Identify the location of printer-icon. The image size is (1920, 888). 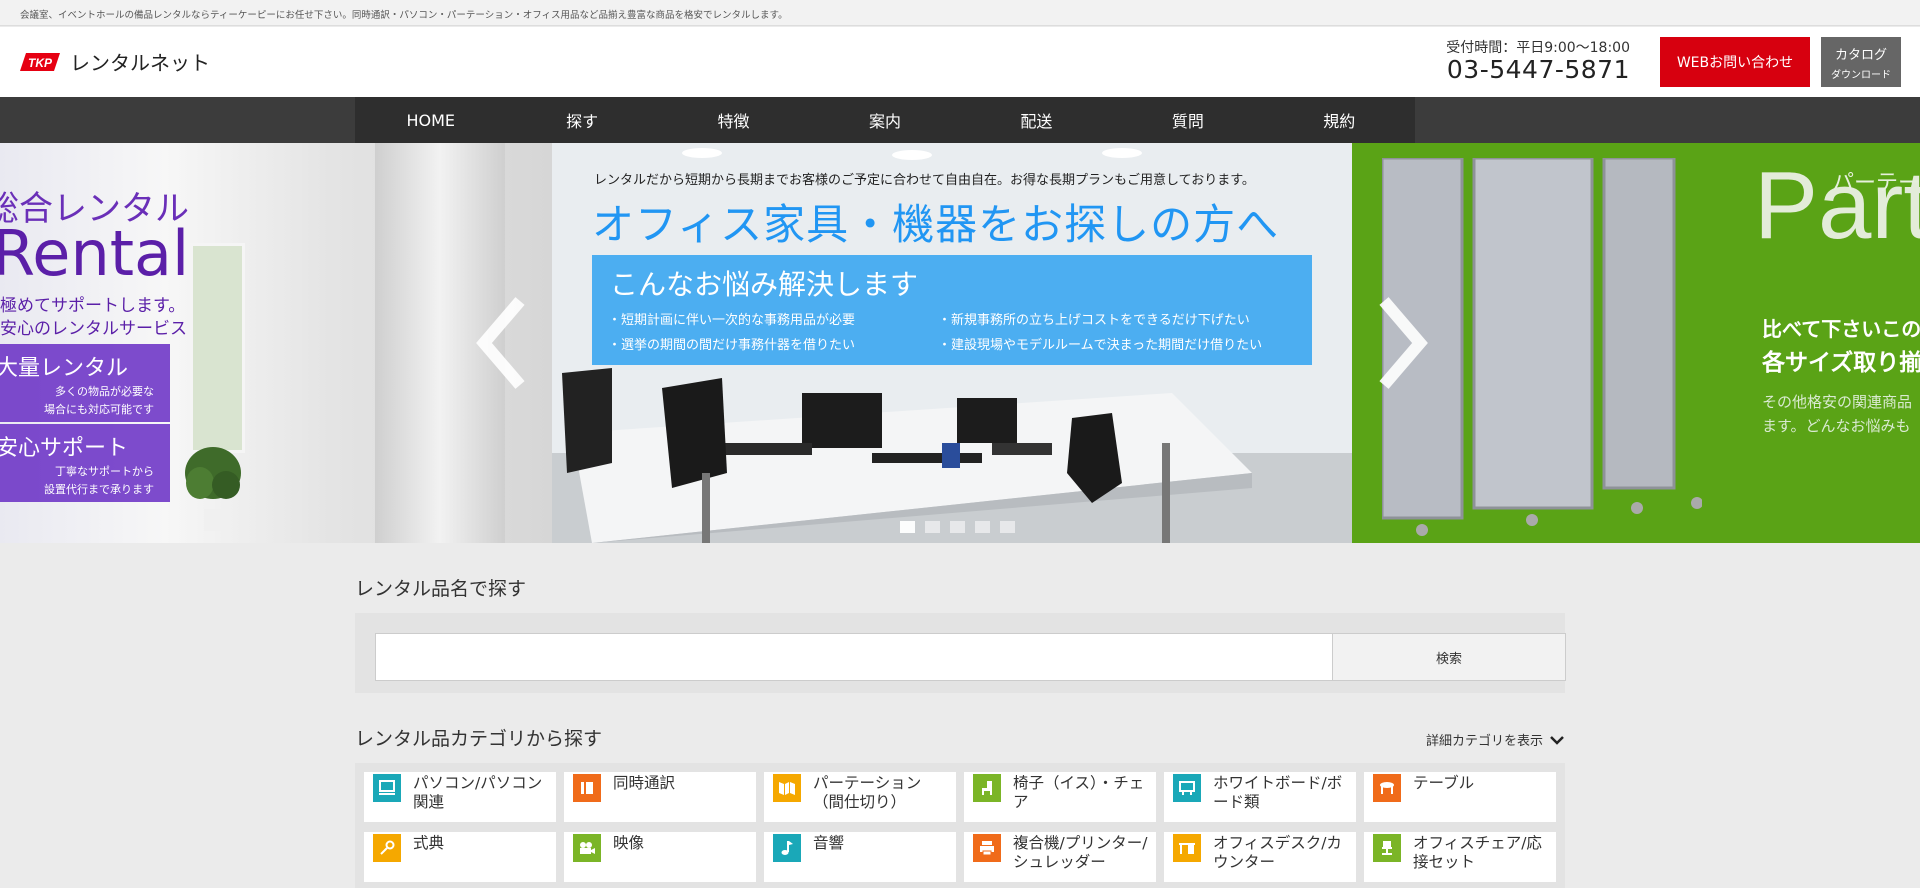
(987, 848).